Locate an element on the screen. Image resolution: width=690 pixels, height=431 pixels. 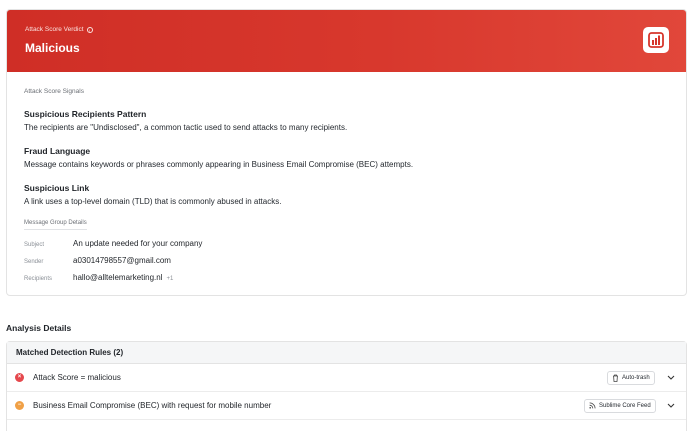
info-icon: i is located at coordinates (89, 29).